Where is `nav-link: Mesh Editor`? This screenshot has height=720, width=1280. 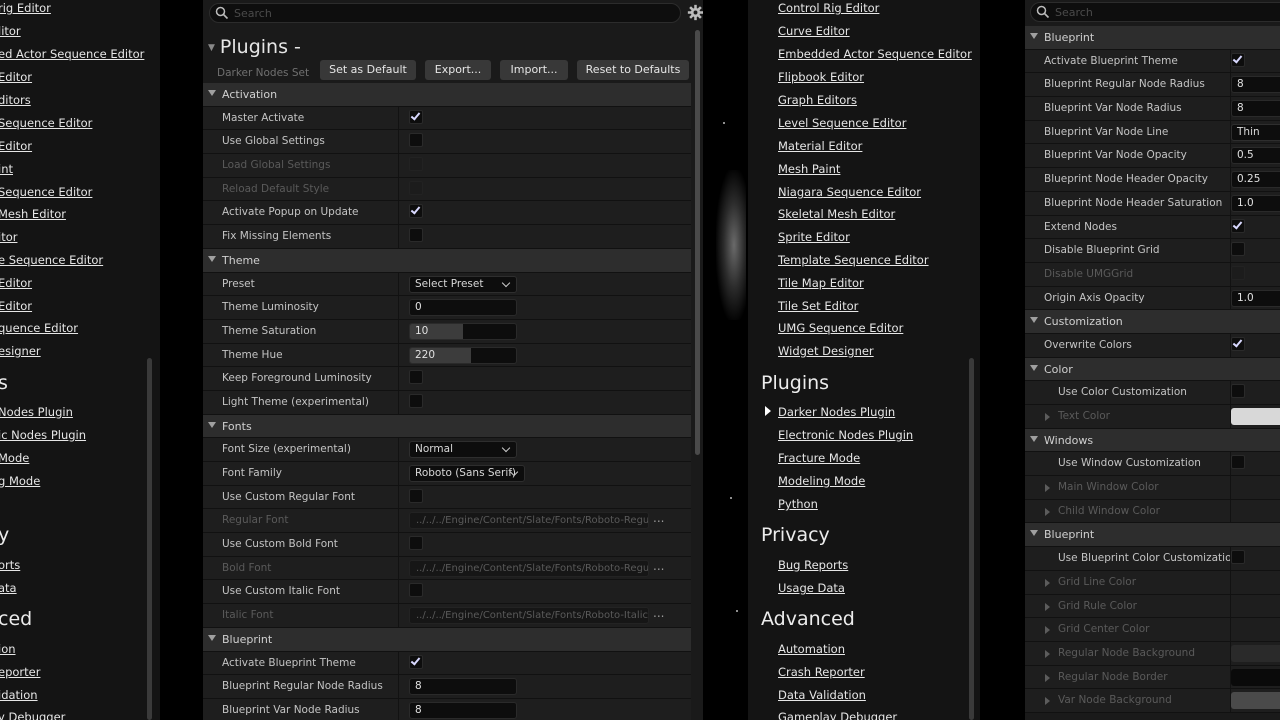 nav-link: Mesh Editor is located at coordinates (33, 214).